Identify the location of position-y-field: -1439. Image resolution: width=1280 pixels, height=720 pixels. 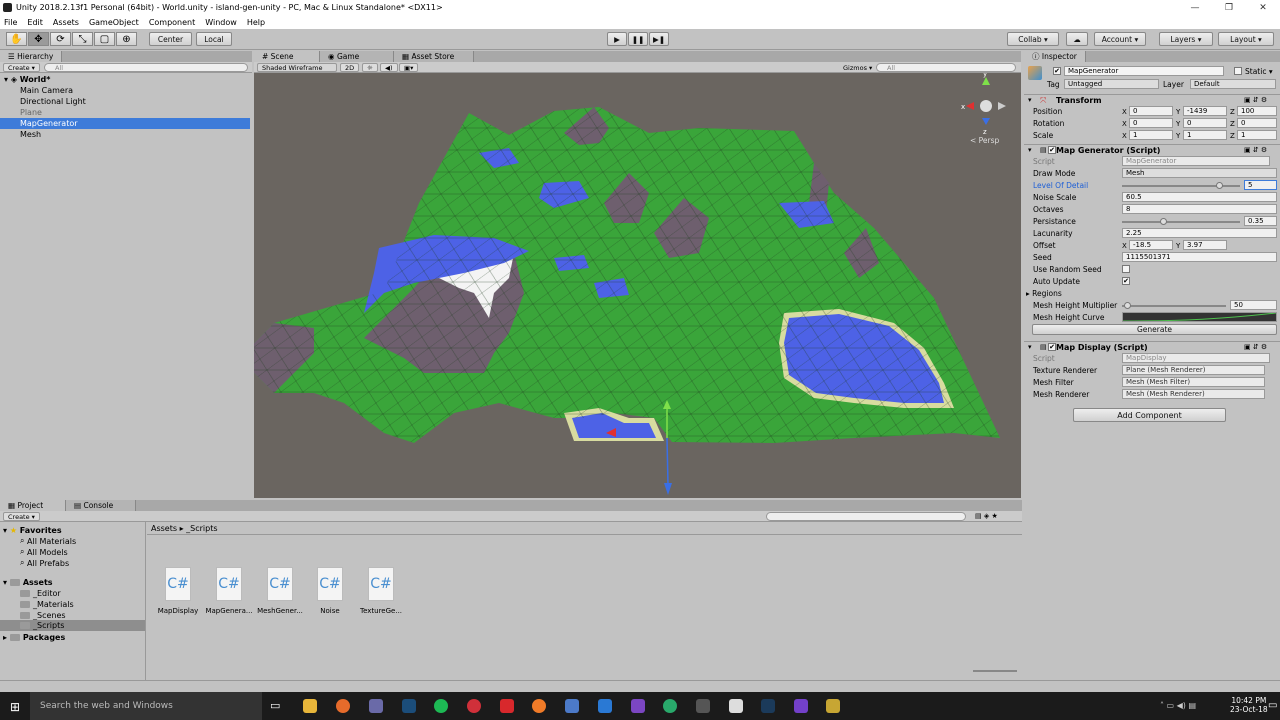
(1205, 111).